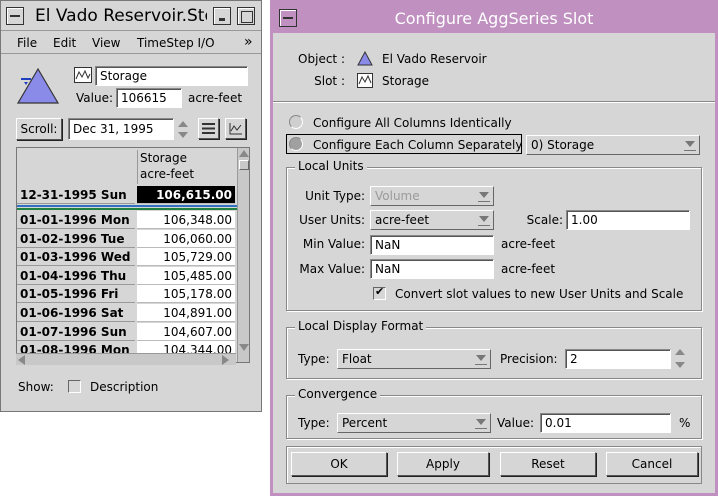 The height and width of the screenshot is (496, 718). What do you see at coordinates (127, 257) in the screenshot?
I see `table-row: 01-03-1996 Wed 105,729.00` at bounding box center [127, 257].